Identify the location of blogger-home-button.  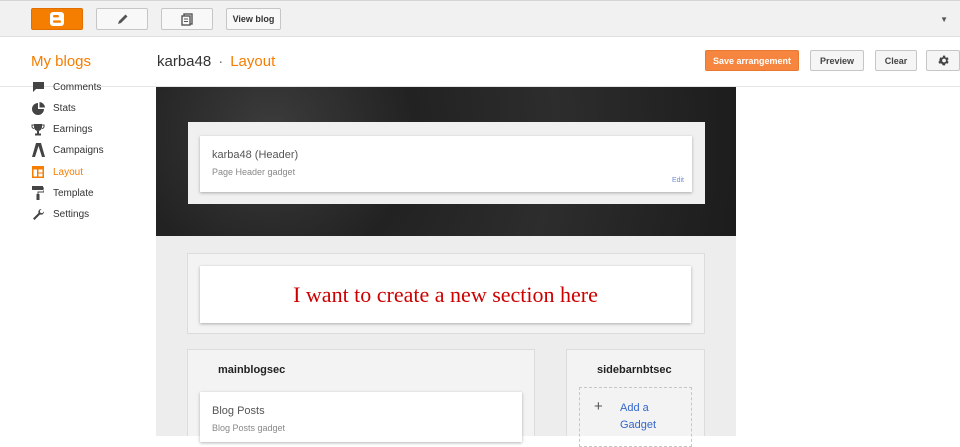
(57, 19).